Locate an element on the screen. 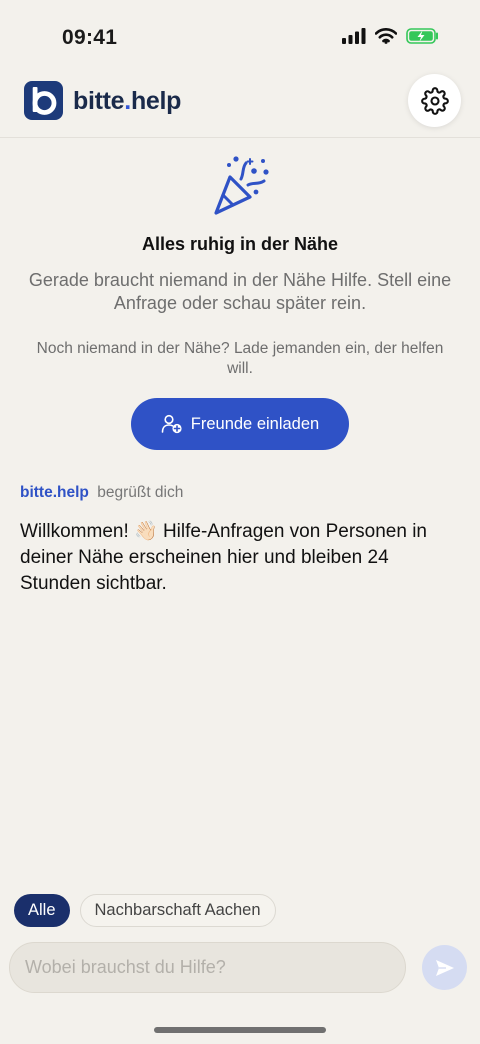 The image size is (480, 1044). invite-friends-button: Freunde einladen is located at coordinates (240, 424).